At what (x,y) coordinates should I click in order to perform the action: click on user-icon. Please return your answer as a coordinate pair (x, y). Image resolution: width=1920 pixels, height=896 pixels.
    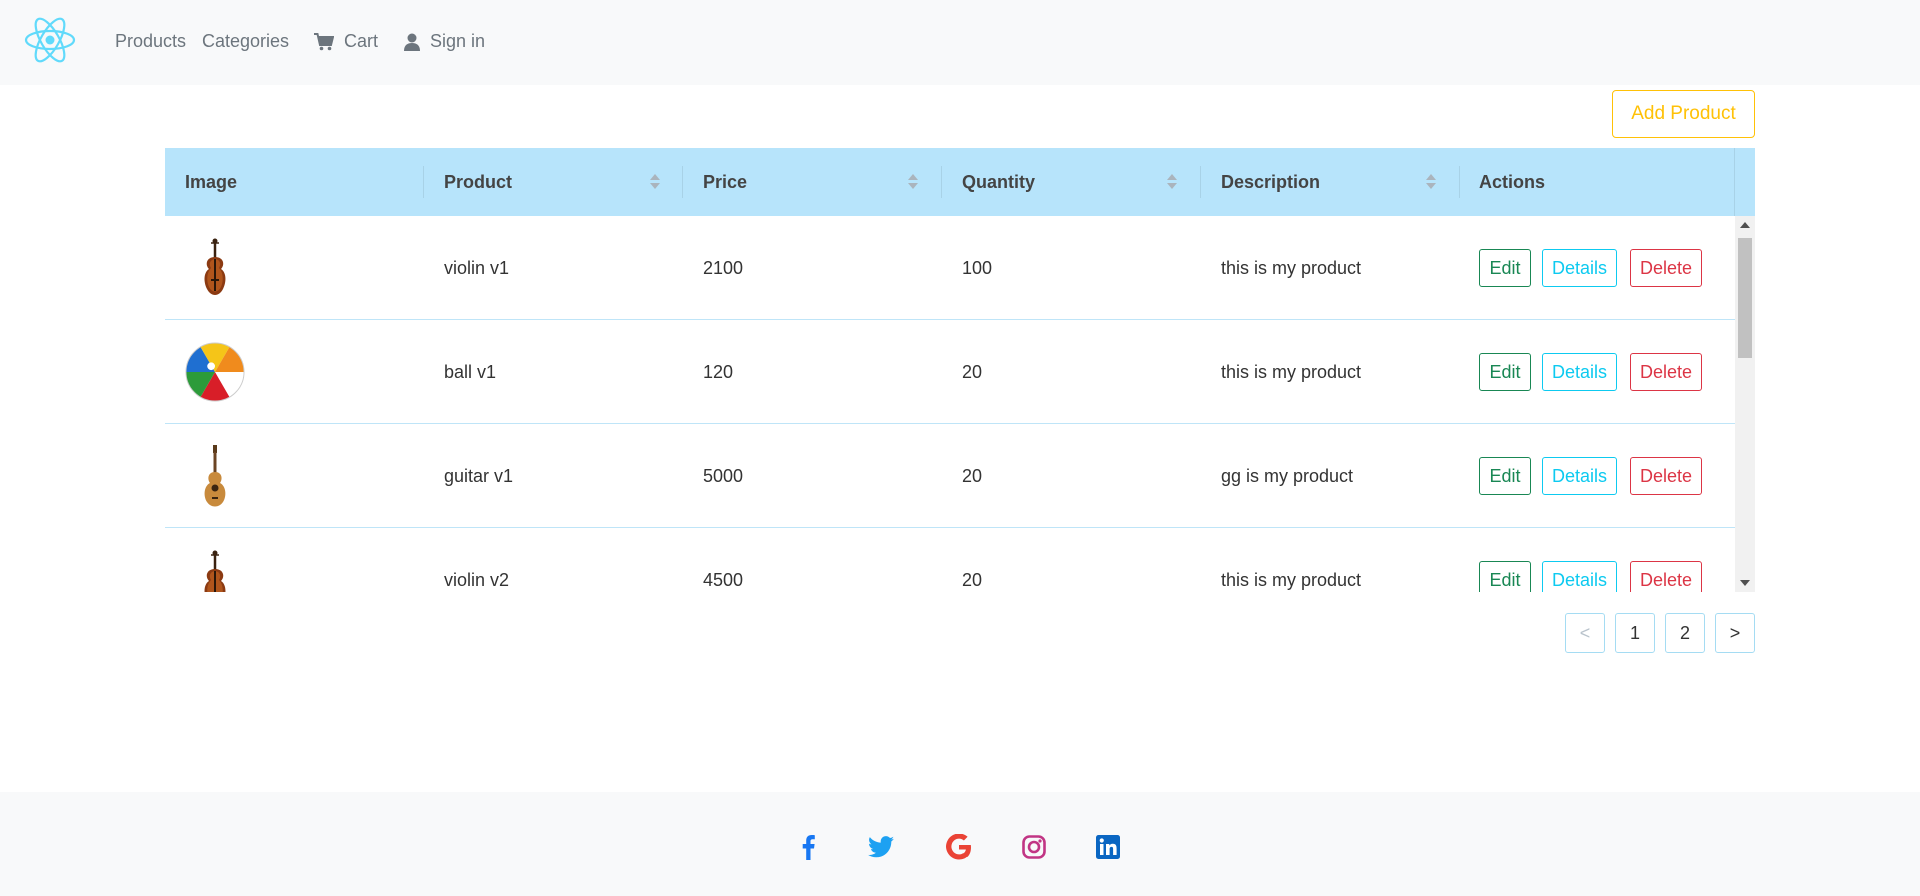
    Looking at the image, I should click on (412, 42).